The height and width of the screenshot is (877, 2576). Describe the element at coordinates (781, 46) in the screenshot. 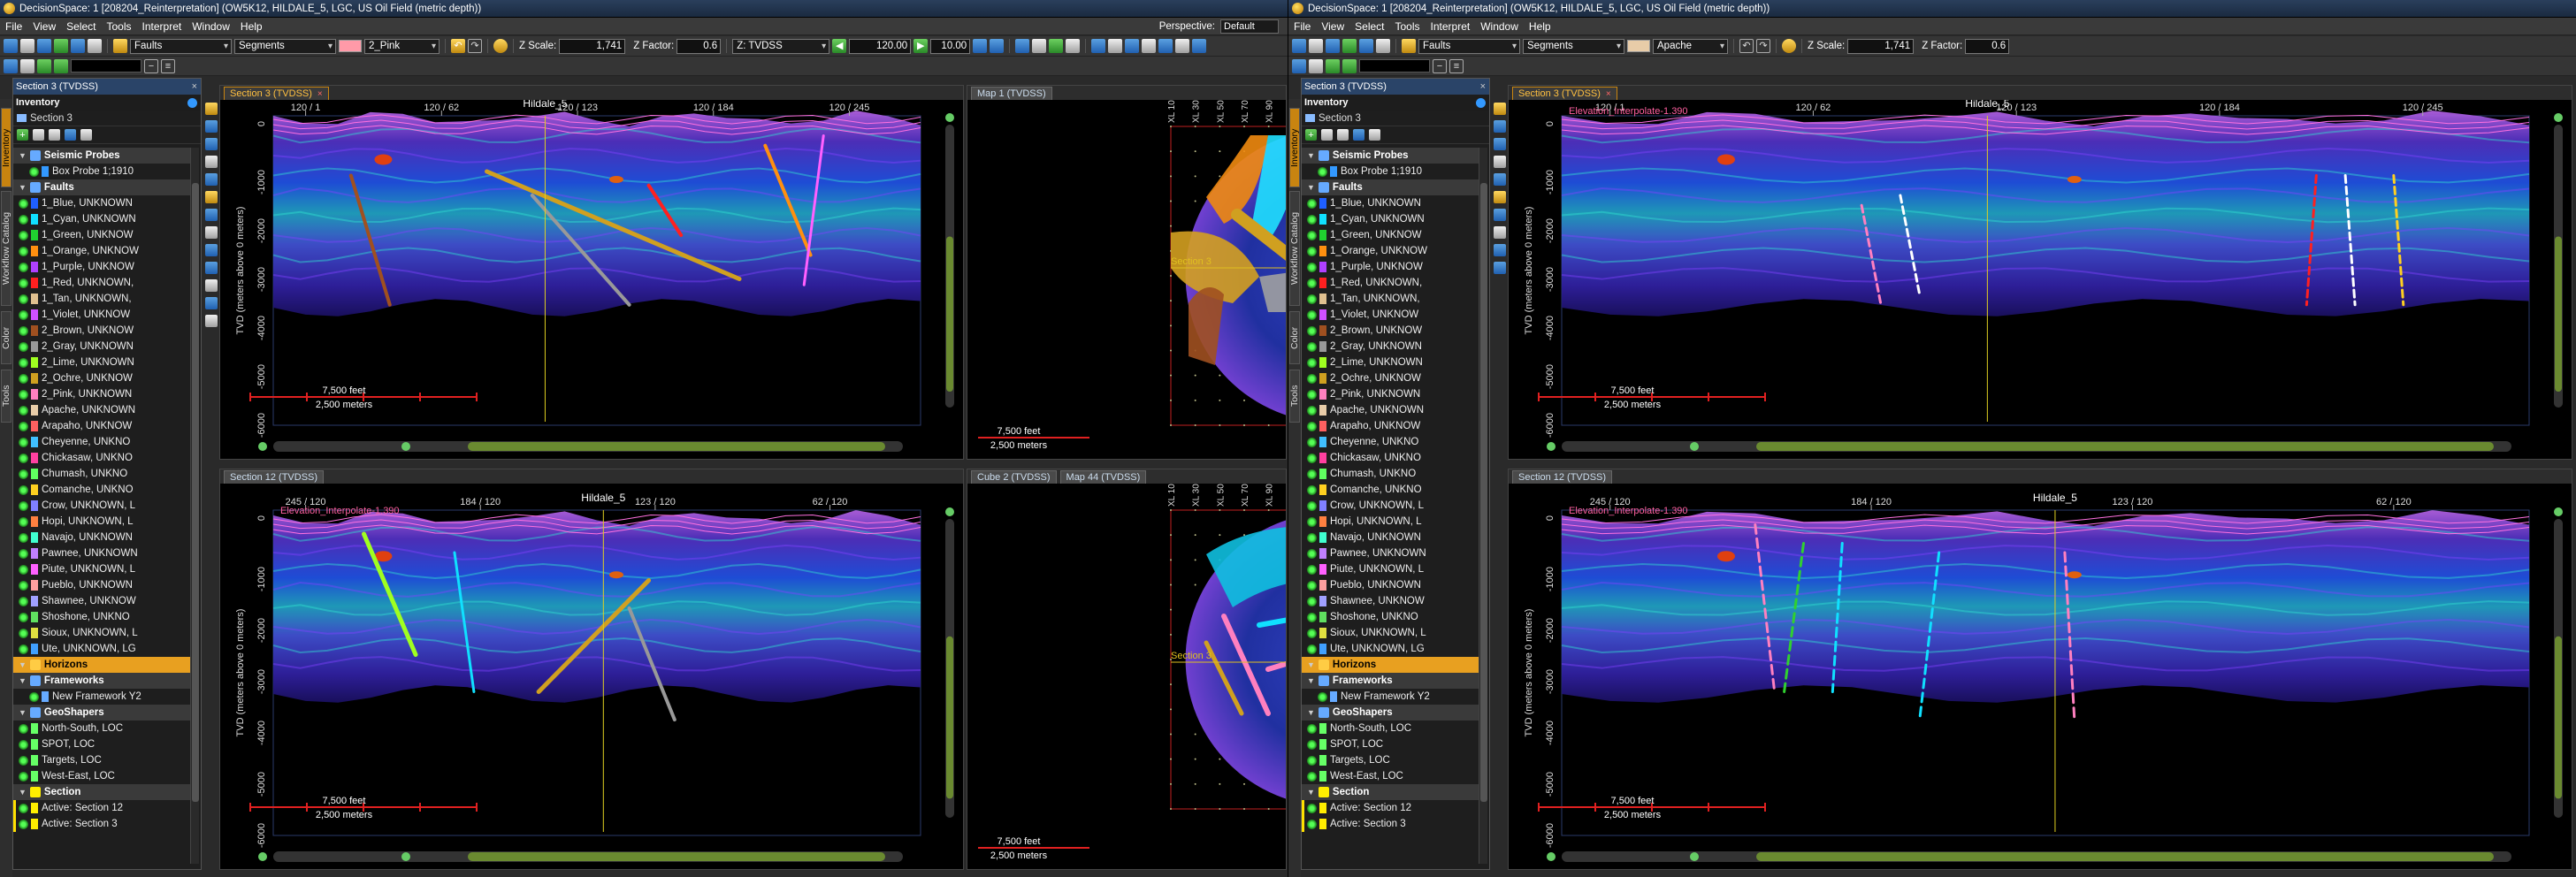

I see `z-domain-dropdown: Z: TVDSS` at that location.